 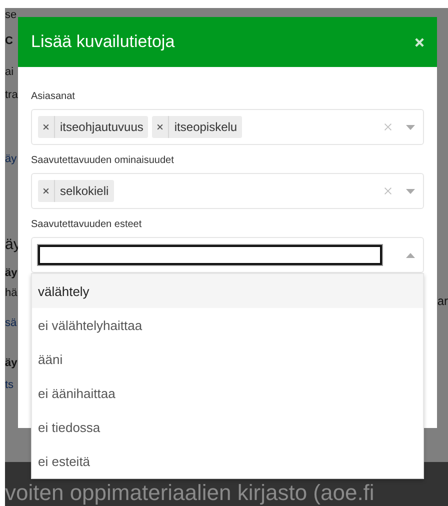 I want to click on footer-text: voiten oppimateriaalien kirjasto (aoe.fi, so click(x=189, y=493).